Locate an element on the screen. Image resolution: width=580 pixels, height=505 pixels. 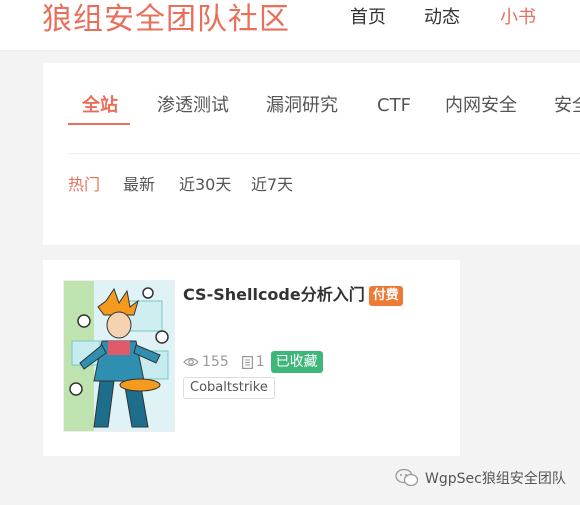
divider is located at coordinates (324, 153).